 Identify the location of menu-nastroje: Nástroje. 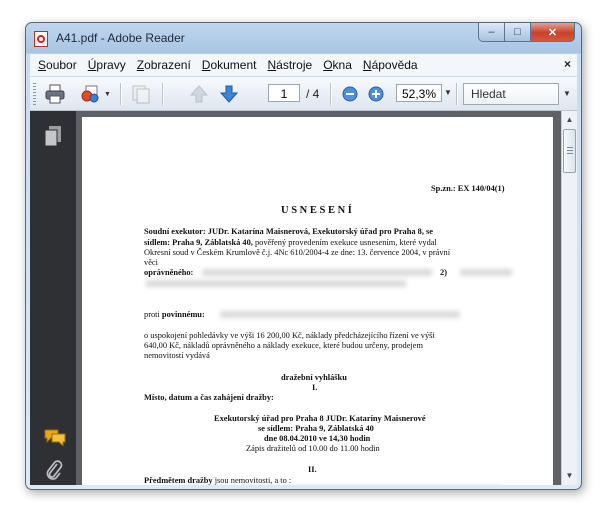
(289, 65).